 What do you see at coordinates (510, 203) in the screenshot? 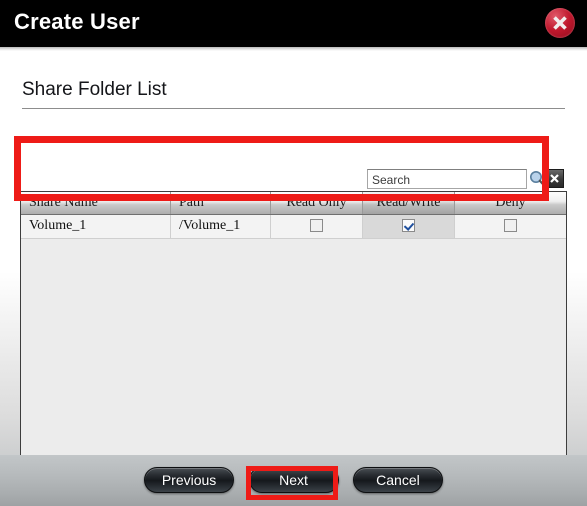
I see `column-header-deny: Deny` at bounding box center [510, 203].